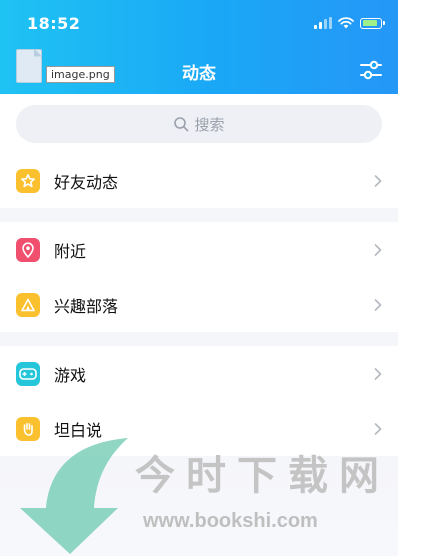 The height and width of the screenshot is (556, 426). I want to click on search-input: 搜索, so click(199, 124).